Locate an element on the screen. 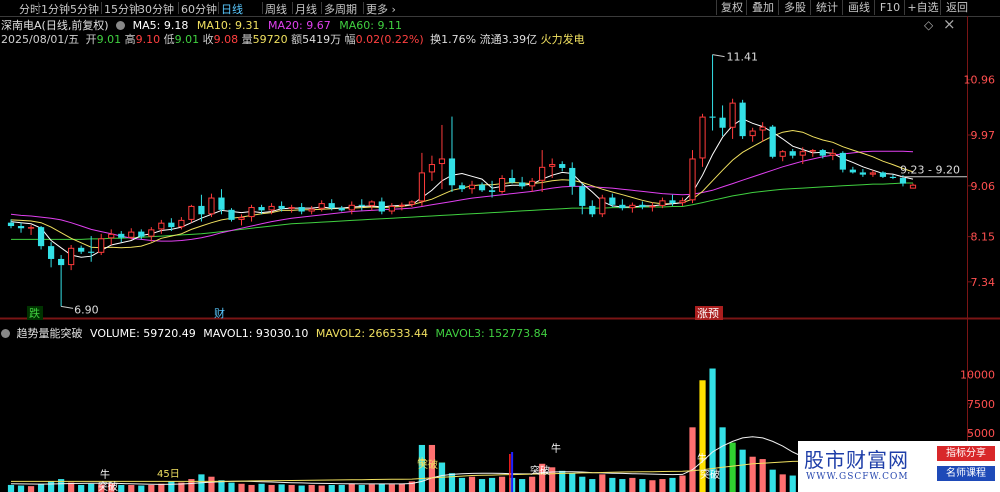 The width and height of the screenshot is (1000, 492). volume-signal-marker: 突破 is located at coordinates (108, 486).